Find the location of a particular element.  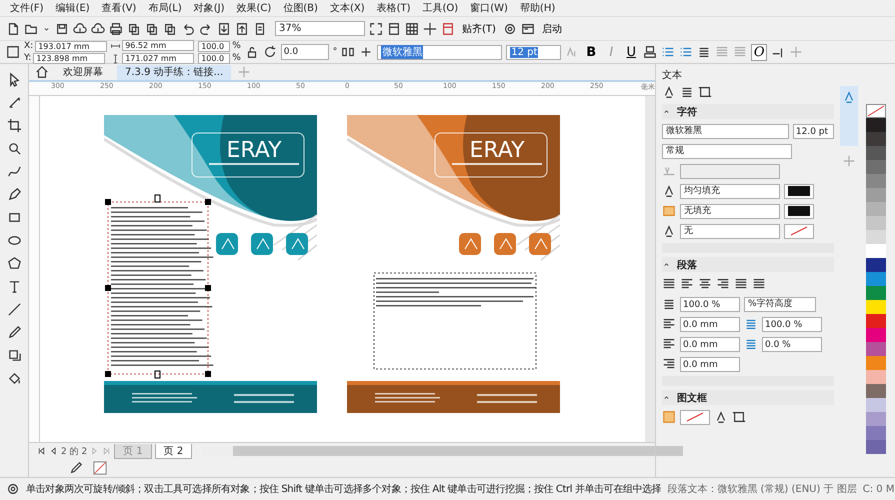

x-label: X: is located at coordinates (29, 46).